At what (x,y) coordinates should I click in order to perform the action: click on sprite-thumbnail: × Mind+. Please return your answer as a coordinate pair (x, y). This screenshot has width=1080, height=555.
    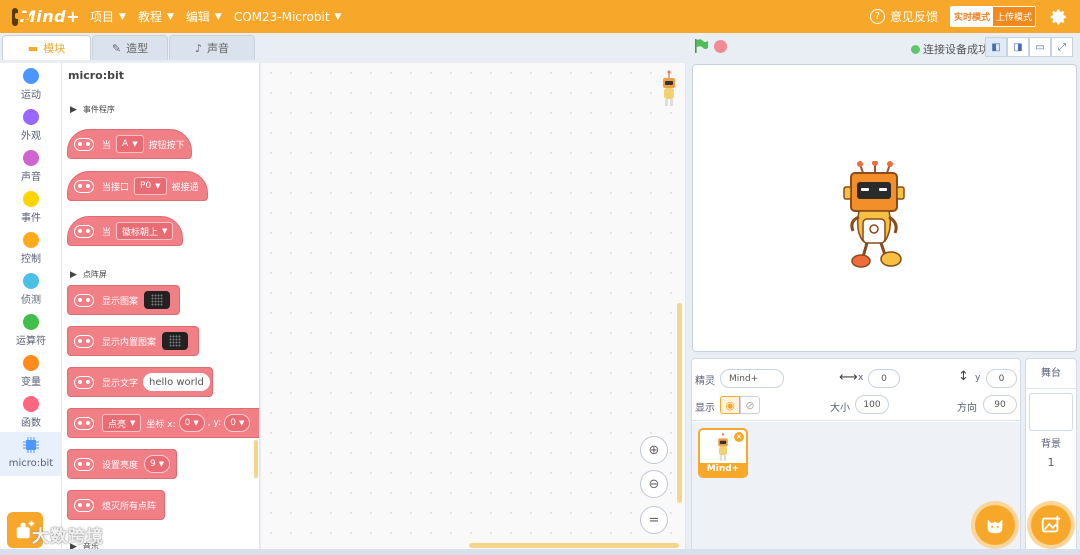
    Looking at the image, I should click on (723, 453).